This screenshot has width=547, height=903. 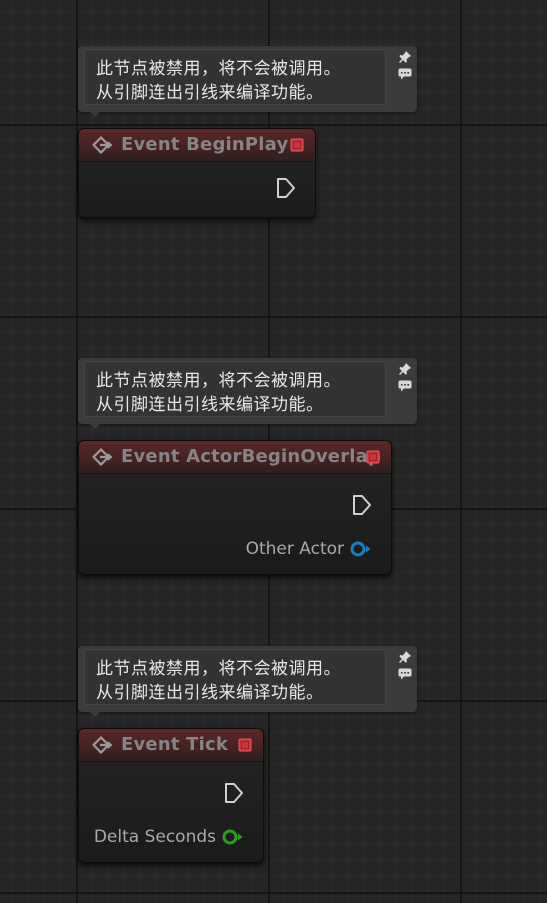 I want to click on node-header: Event Tick, so click(x=171, y=745).